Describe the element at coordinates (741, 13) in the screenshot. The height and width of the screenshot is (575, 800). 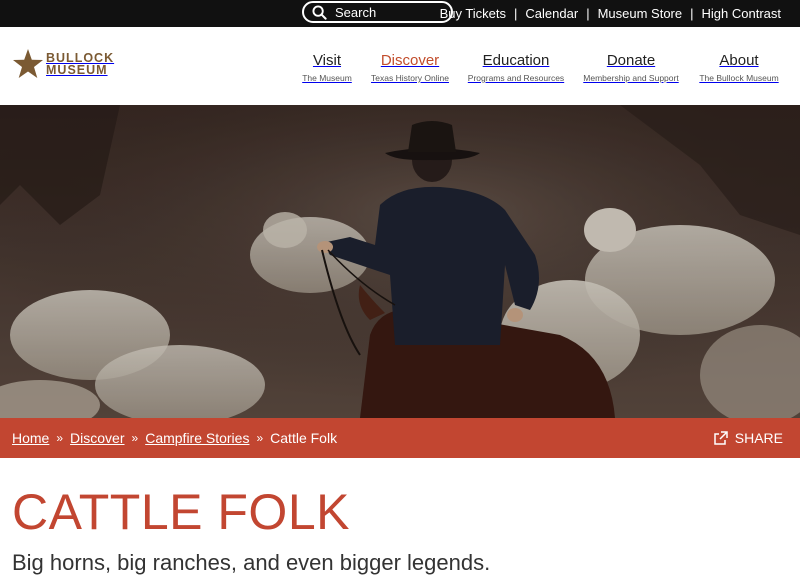
I see `high-contrast-link: High Contrast` at that location.